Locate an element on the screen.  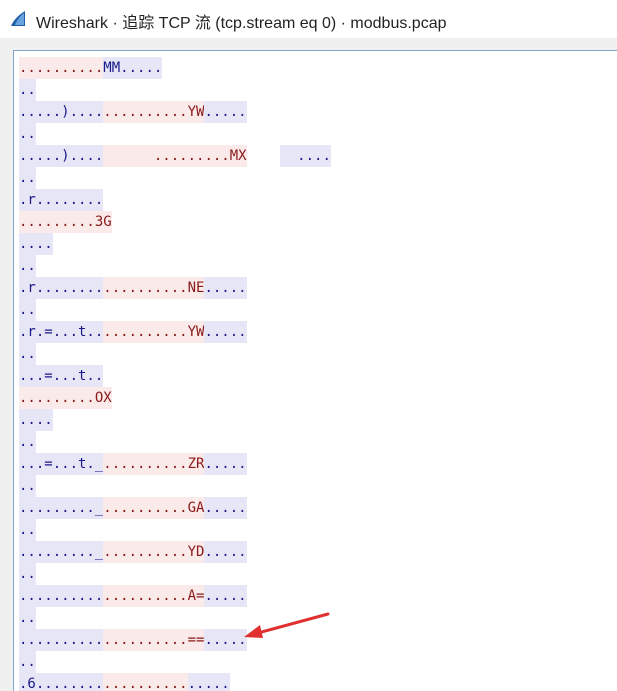
spacer-segment is located at coordinates (264, 156).